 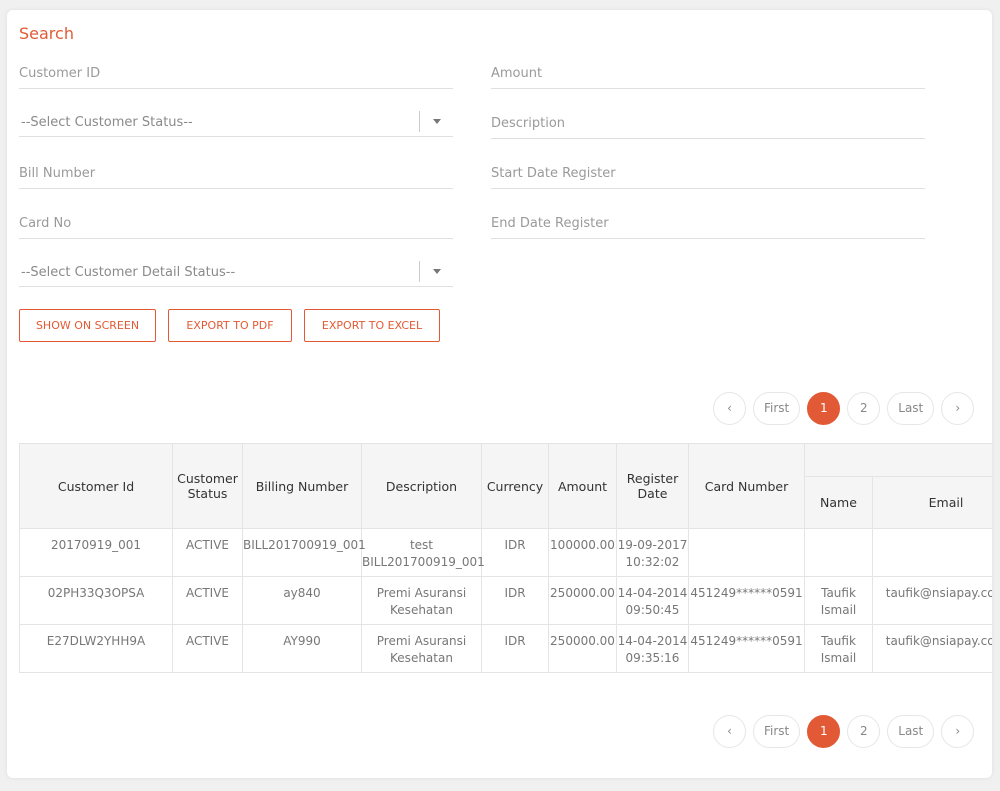 I want to click on end-date-field, so click(x=708, y=224).